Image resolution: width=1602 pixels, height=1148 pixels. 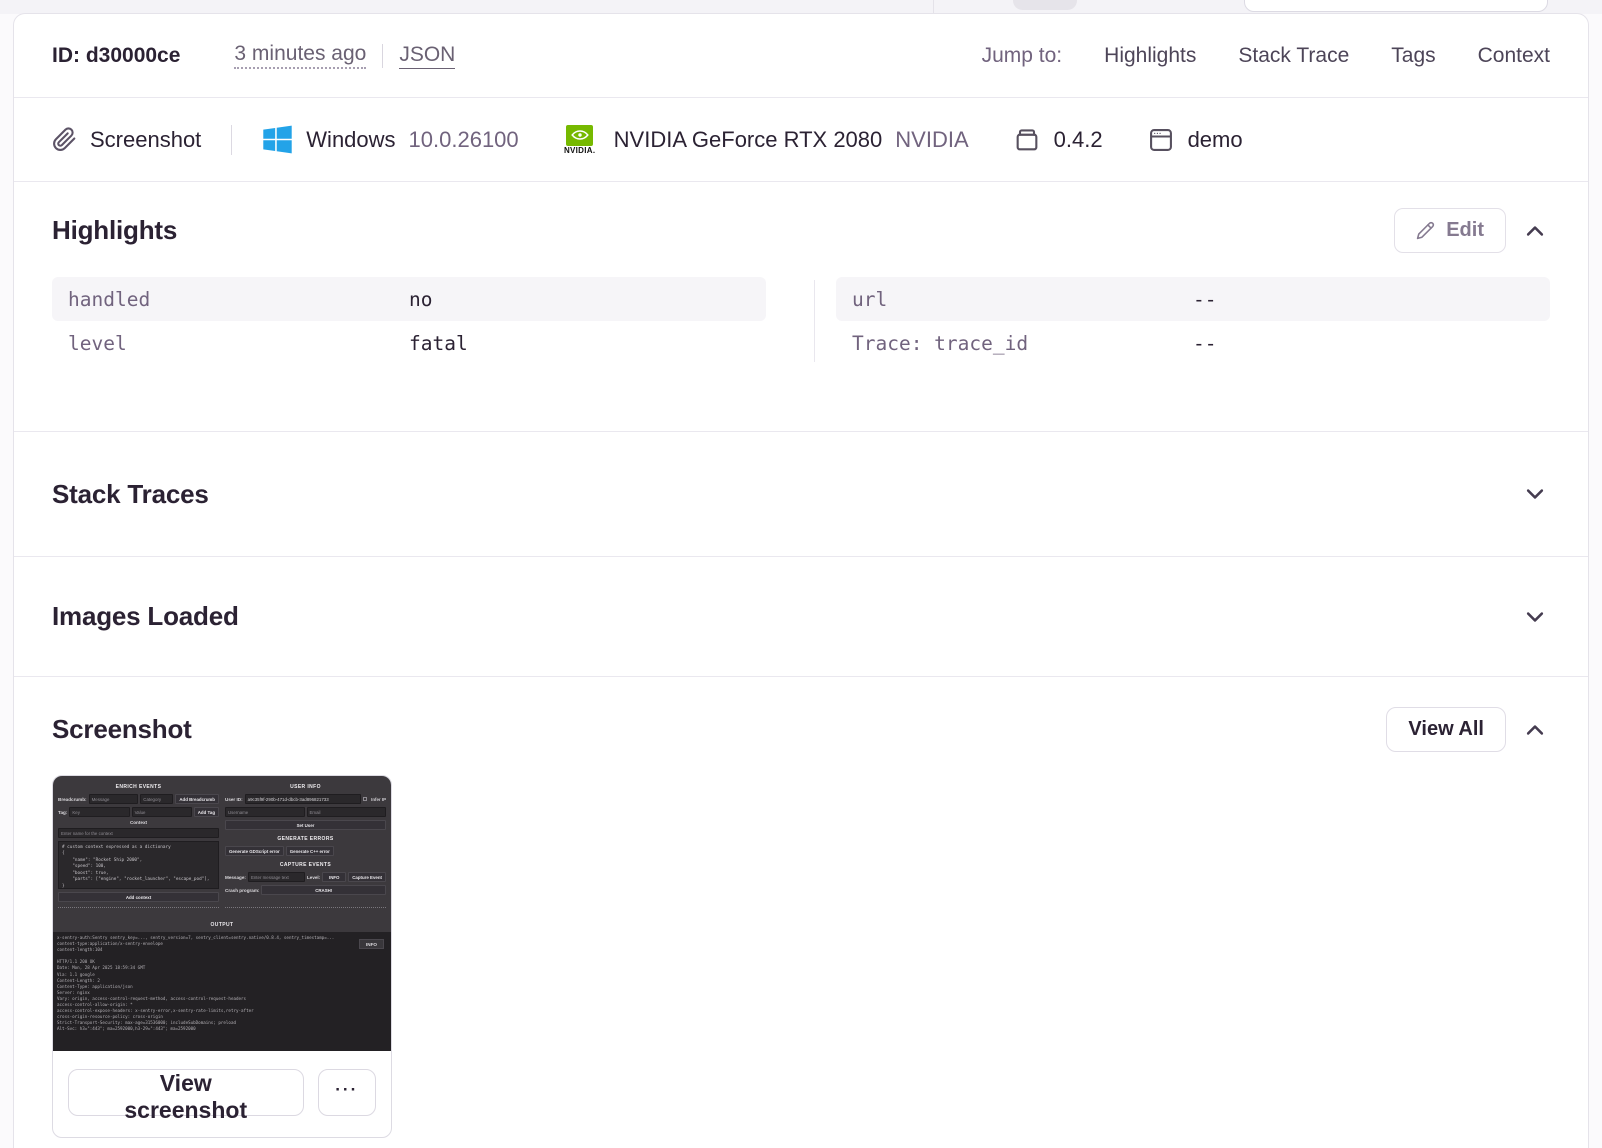 I want to click on stack-traces-section: Stack Traces, so click(x=801, y=494).